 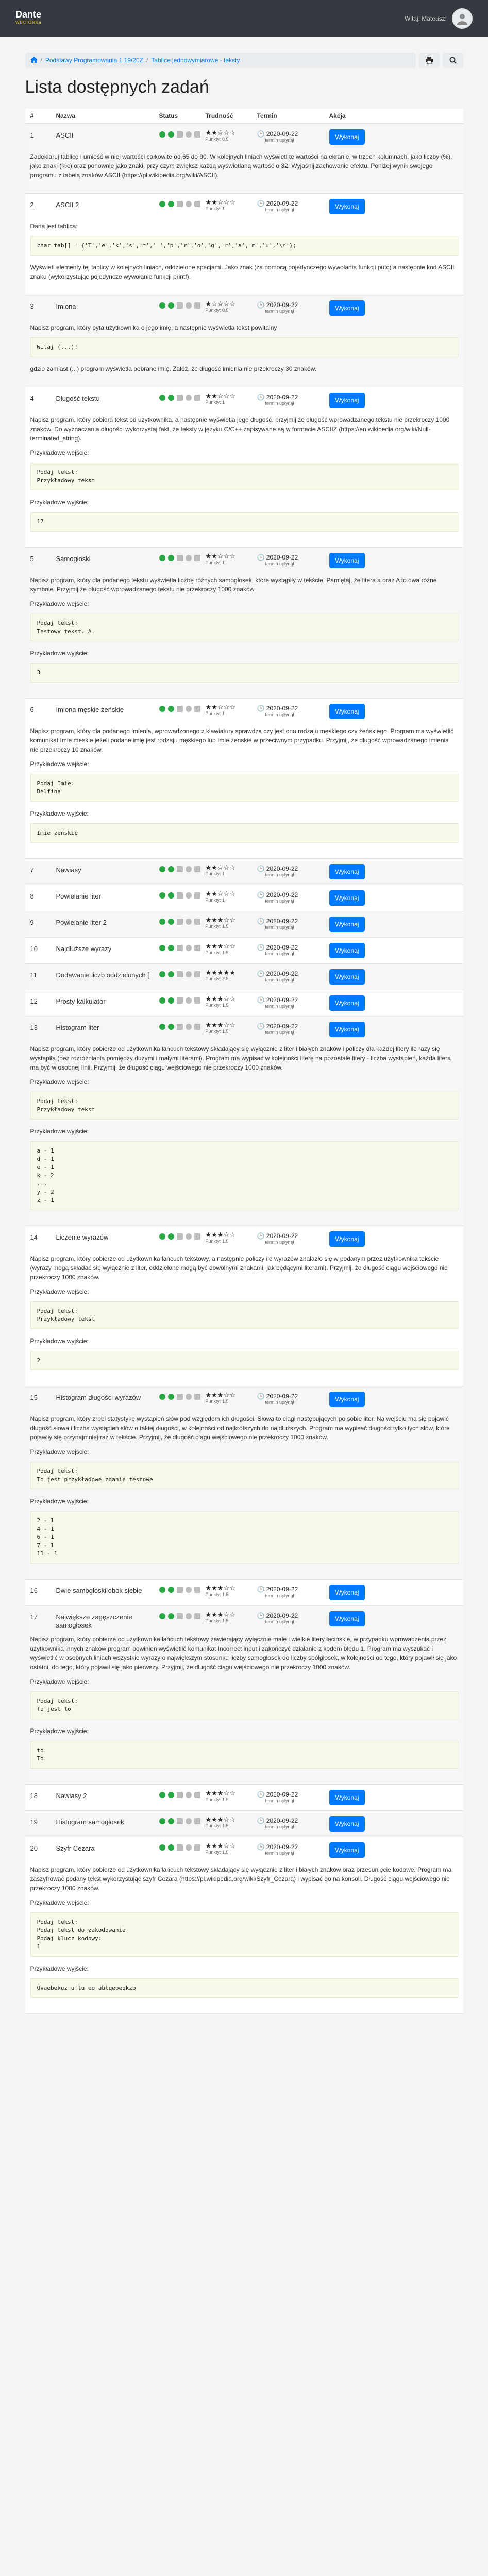 I want to click on task-name: Dodawanie liczb oddzielonych [, so click(x=107, y=974).